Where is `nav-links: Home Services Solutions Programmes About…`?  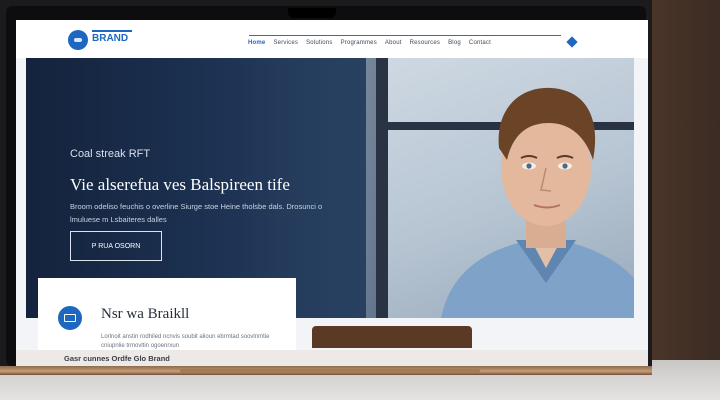 nav-links: Home Services Solutions Programmes About… is located at coordinates (369, 43).